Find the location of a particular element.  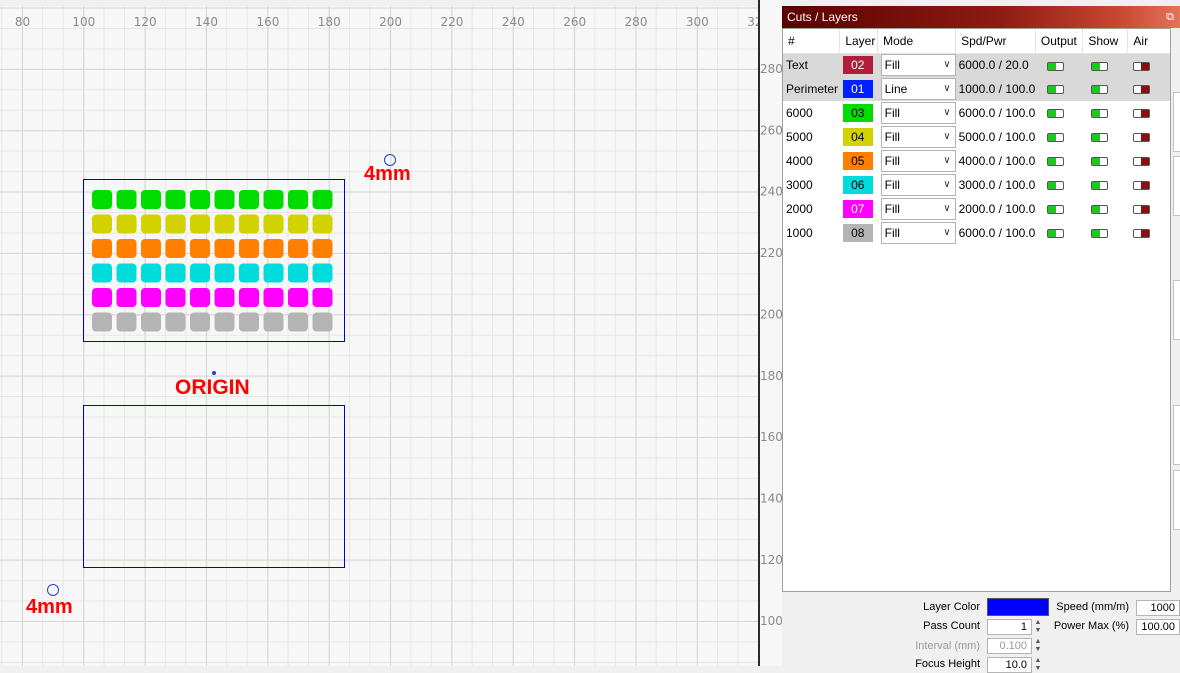

layer-row: 1000 08 Fill ∨ 6000.0 / 100.0 is located at coordinates (976, 233).